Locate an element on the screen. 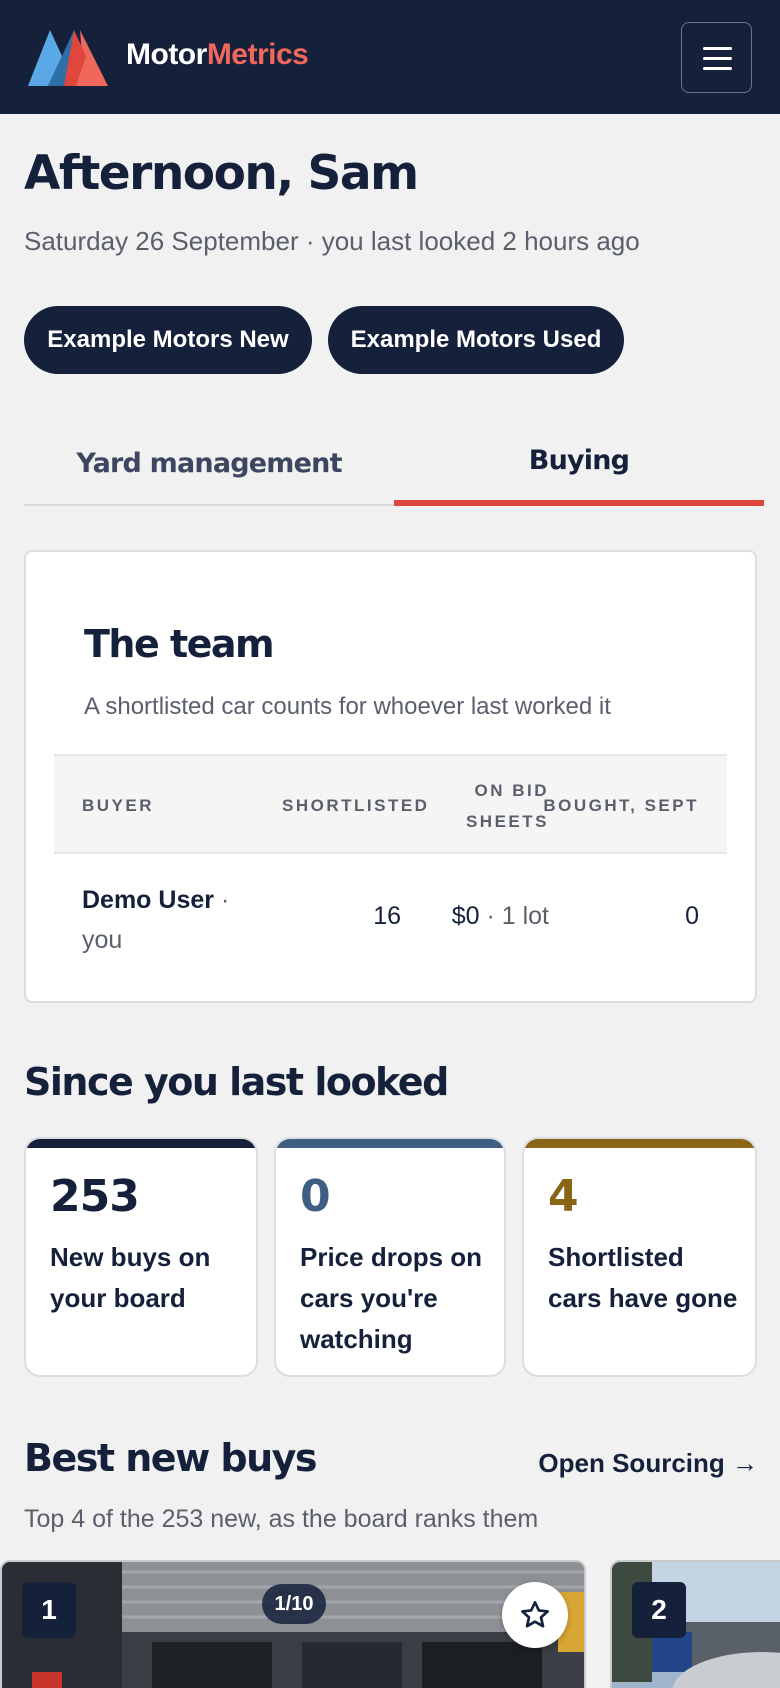 The width and height of the screenshot is (780, 1688). buyer-name: Demo User is located at coordinates (148, 900).